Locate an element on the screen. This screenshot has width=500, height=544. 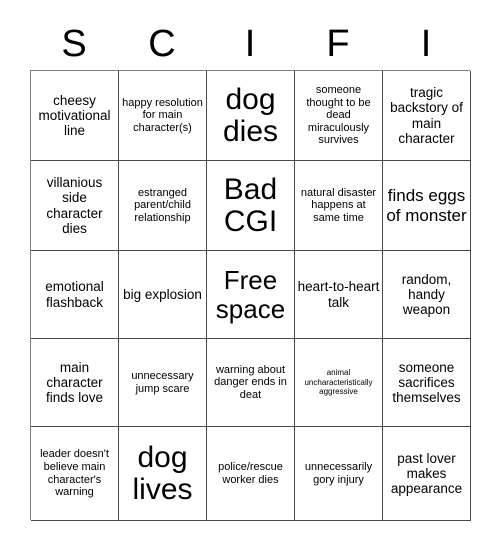
header-letter-5: I is located at coordinates (426, 44).